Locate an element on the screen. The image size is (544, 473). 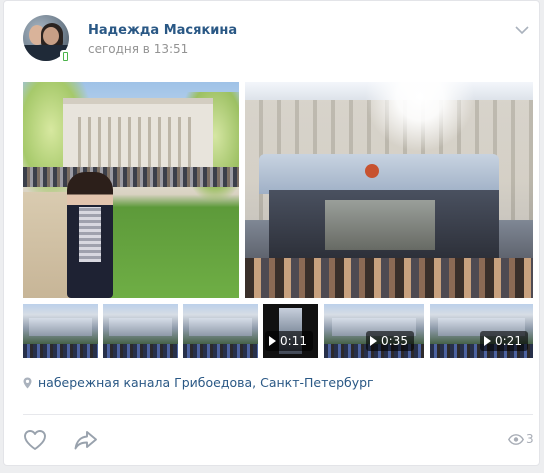
author-name: Надежда Масякина is located at coordinates (162, 30).